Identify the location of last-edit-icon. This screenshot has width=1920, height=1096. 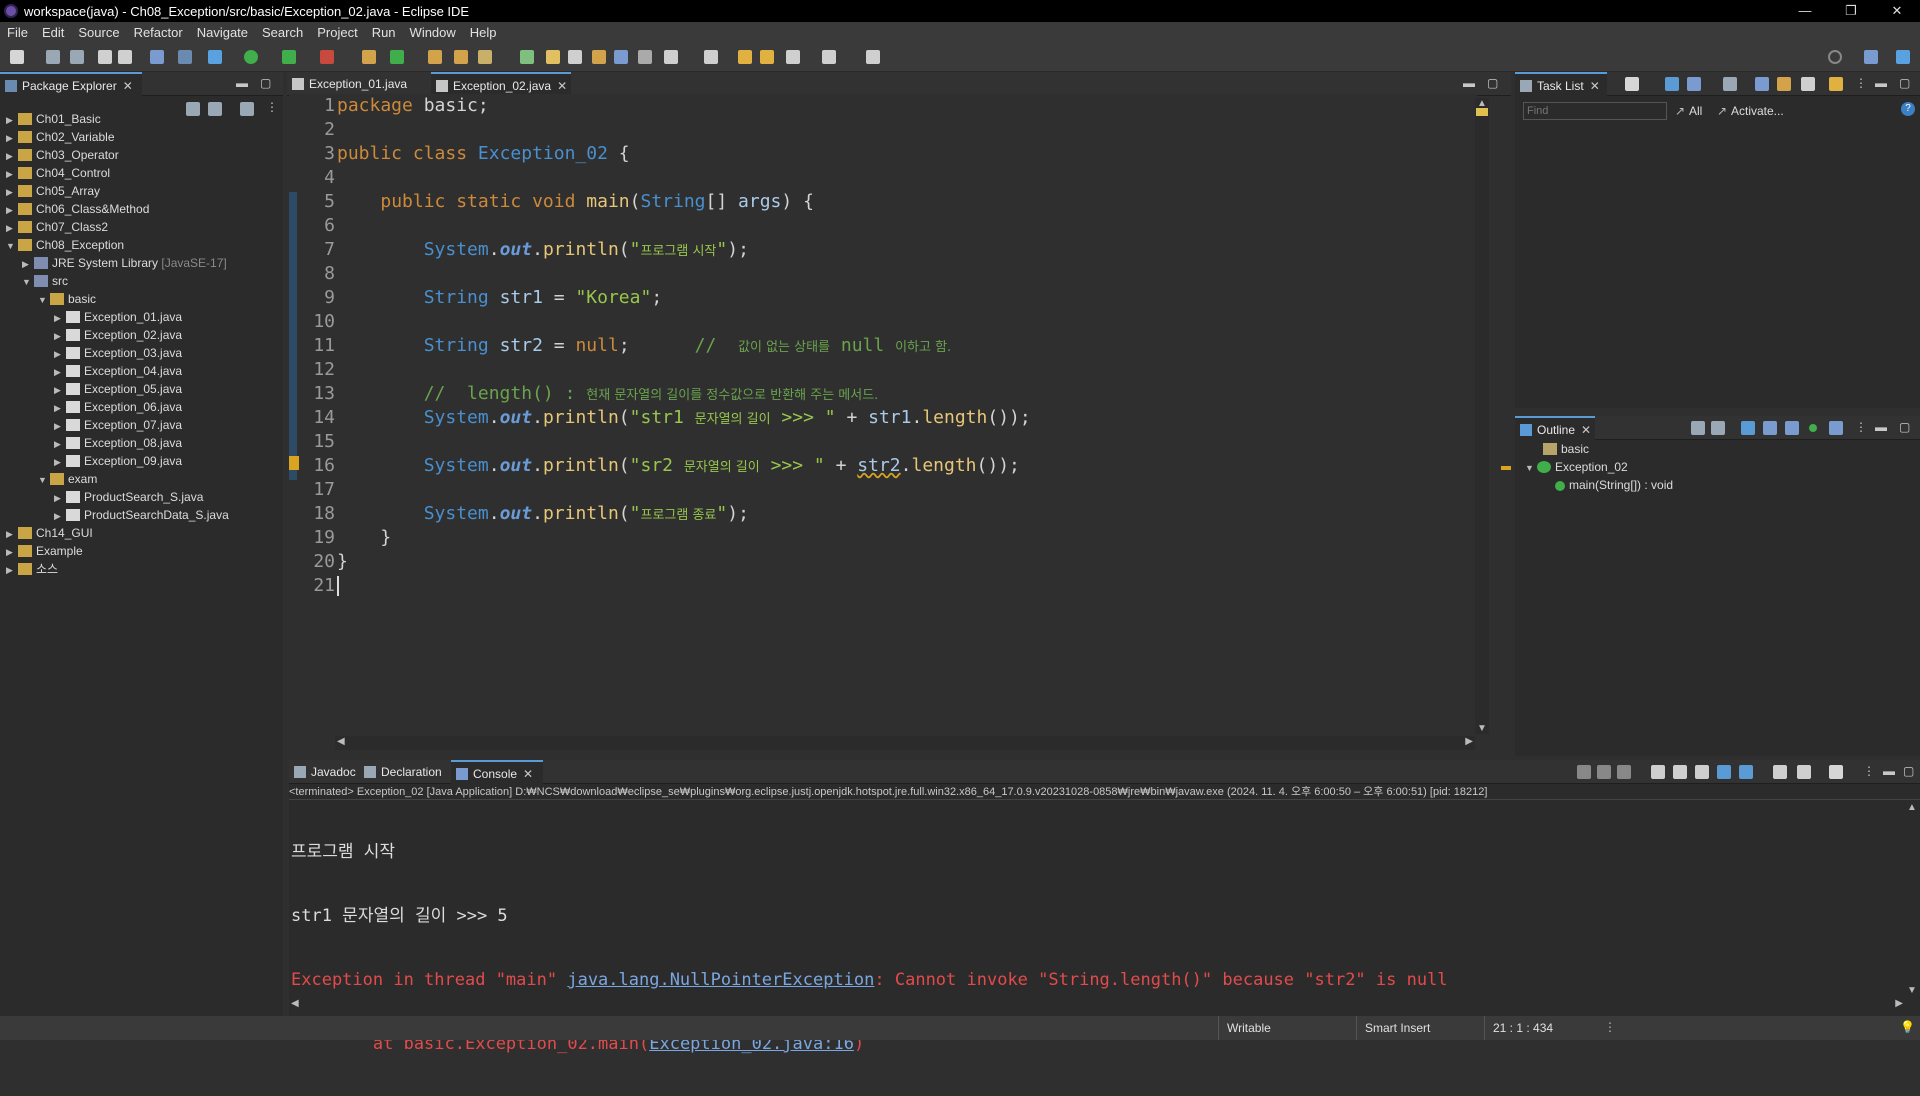
(745, 57).